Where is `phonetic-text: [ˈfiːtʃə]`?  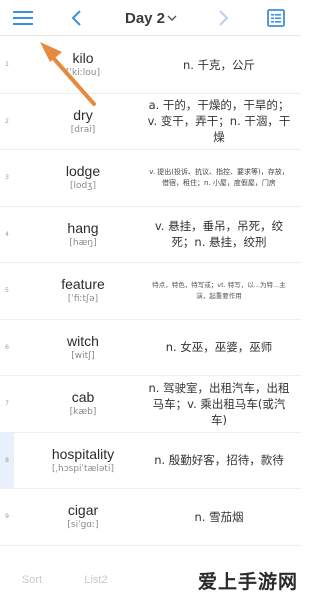
phonetic-text: [ˈfiːtʃə] is located at coordinates (83, 299).